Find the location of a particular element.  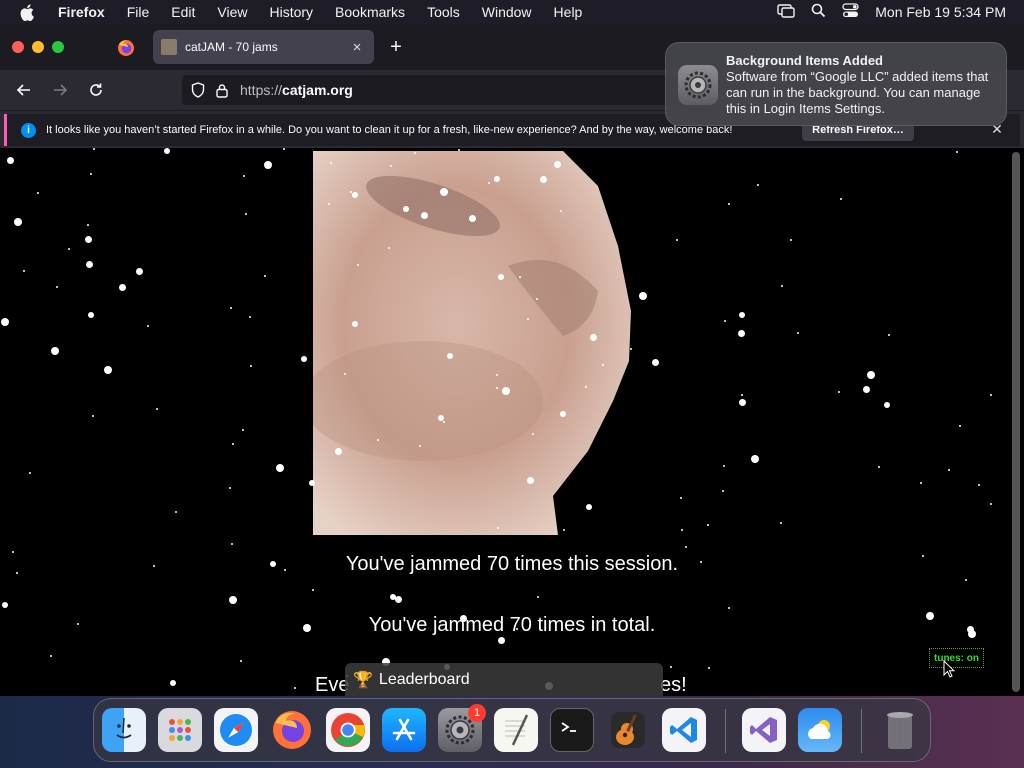

back-button is located at coordinates (24, 90).